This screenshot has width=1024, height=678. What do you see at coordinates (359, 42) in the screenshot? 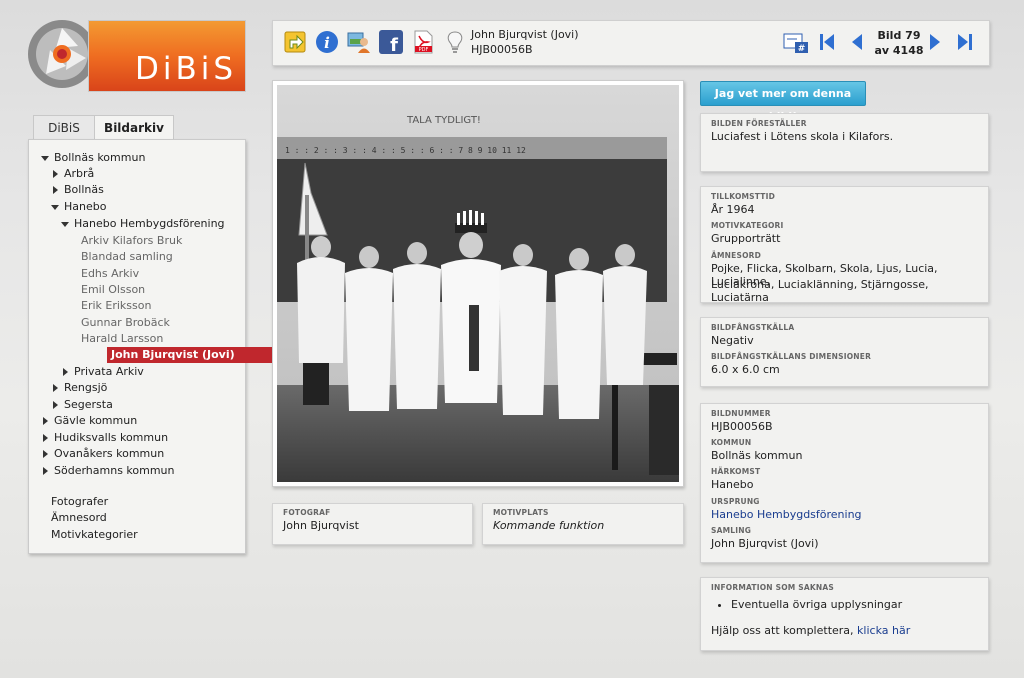
I see `user-photo-icon` at bounding box center [359, 42].